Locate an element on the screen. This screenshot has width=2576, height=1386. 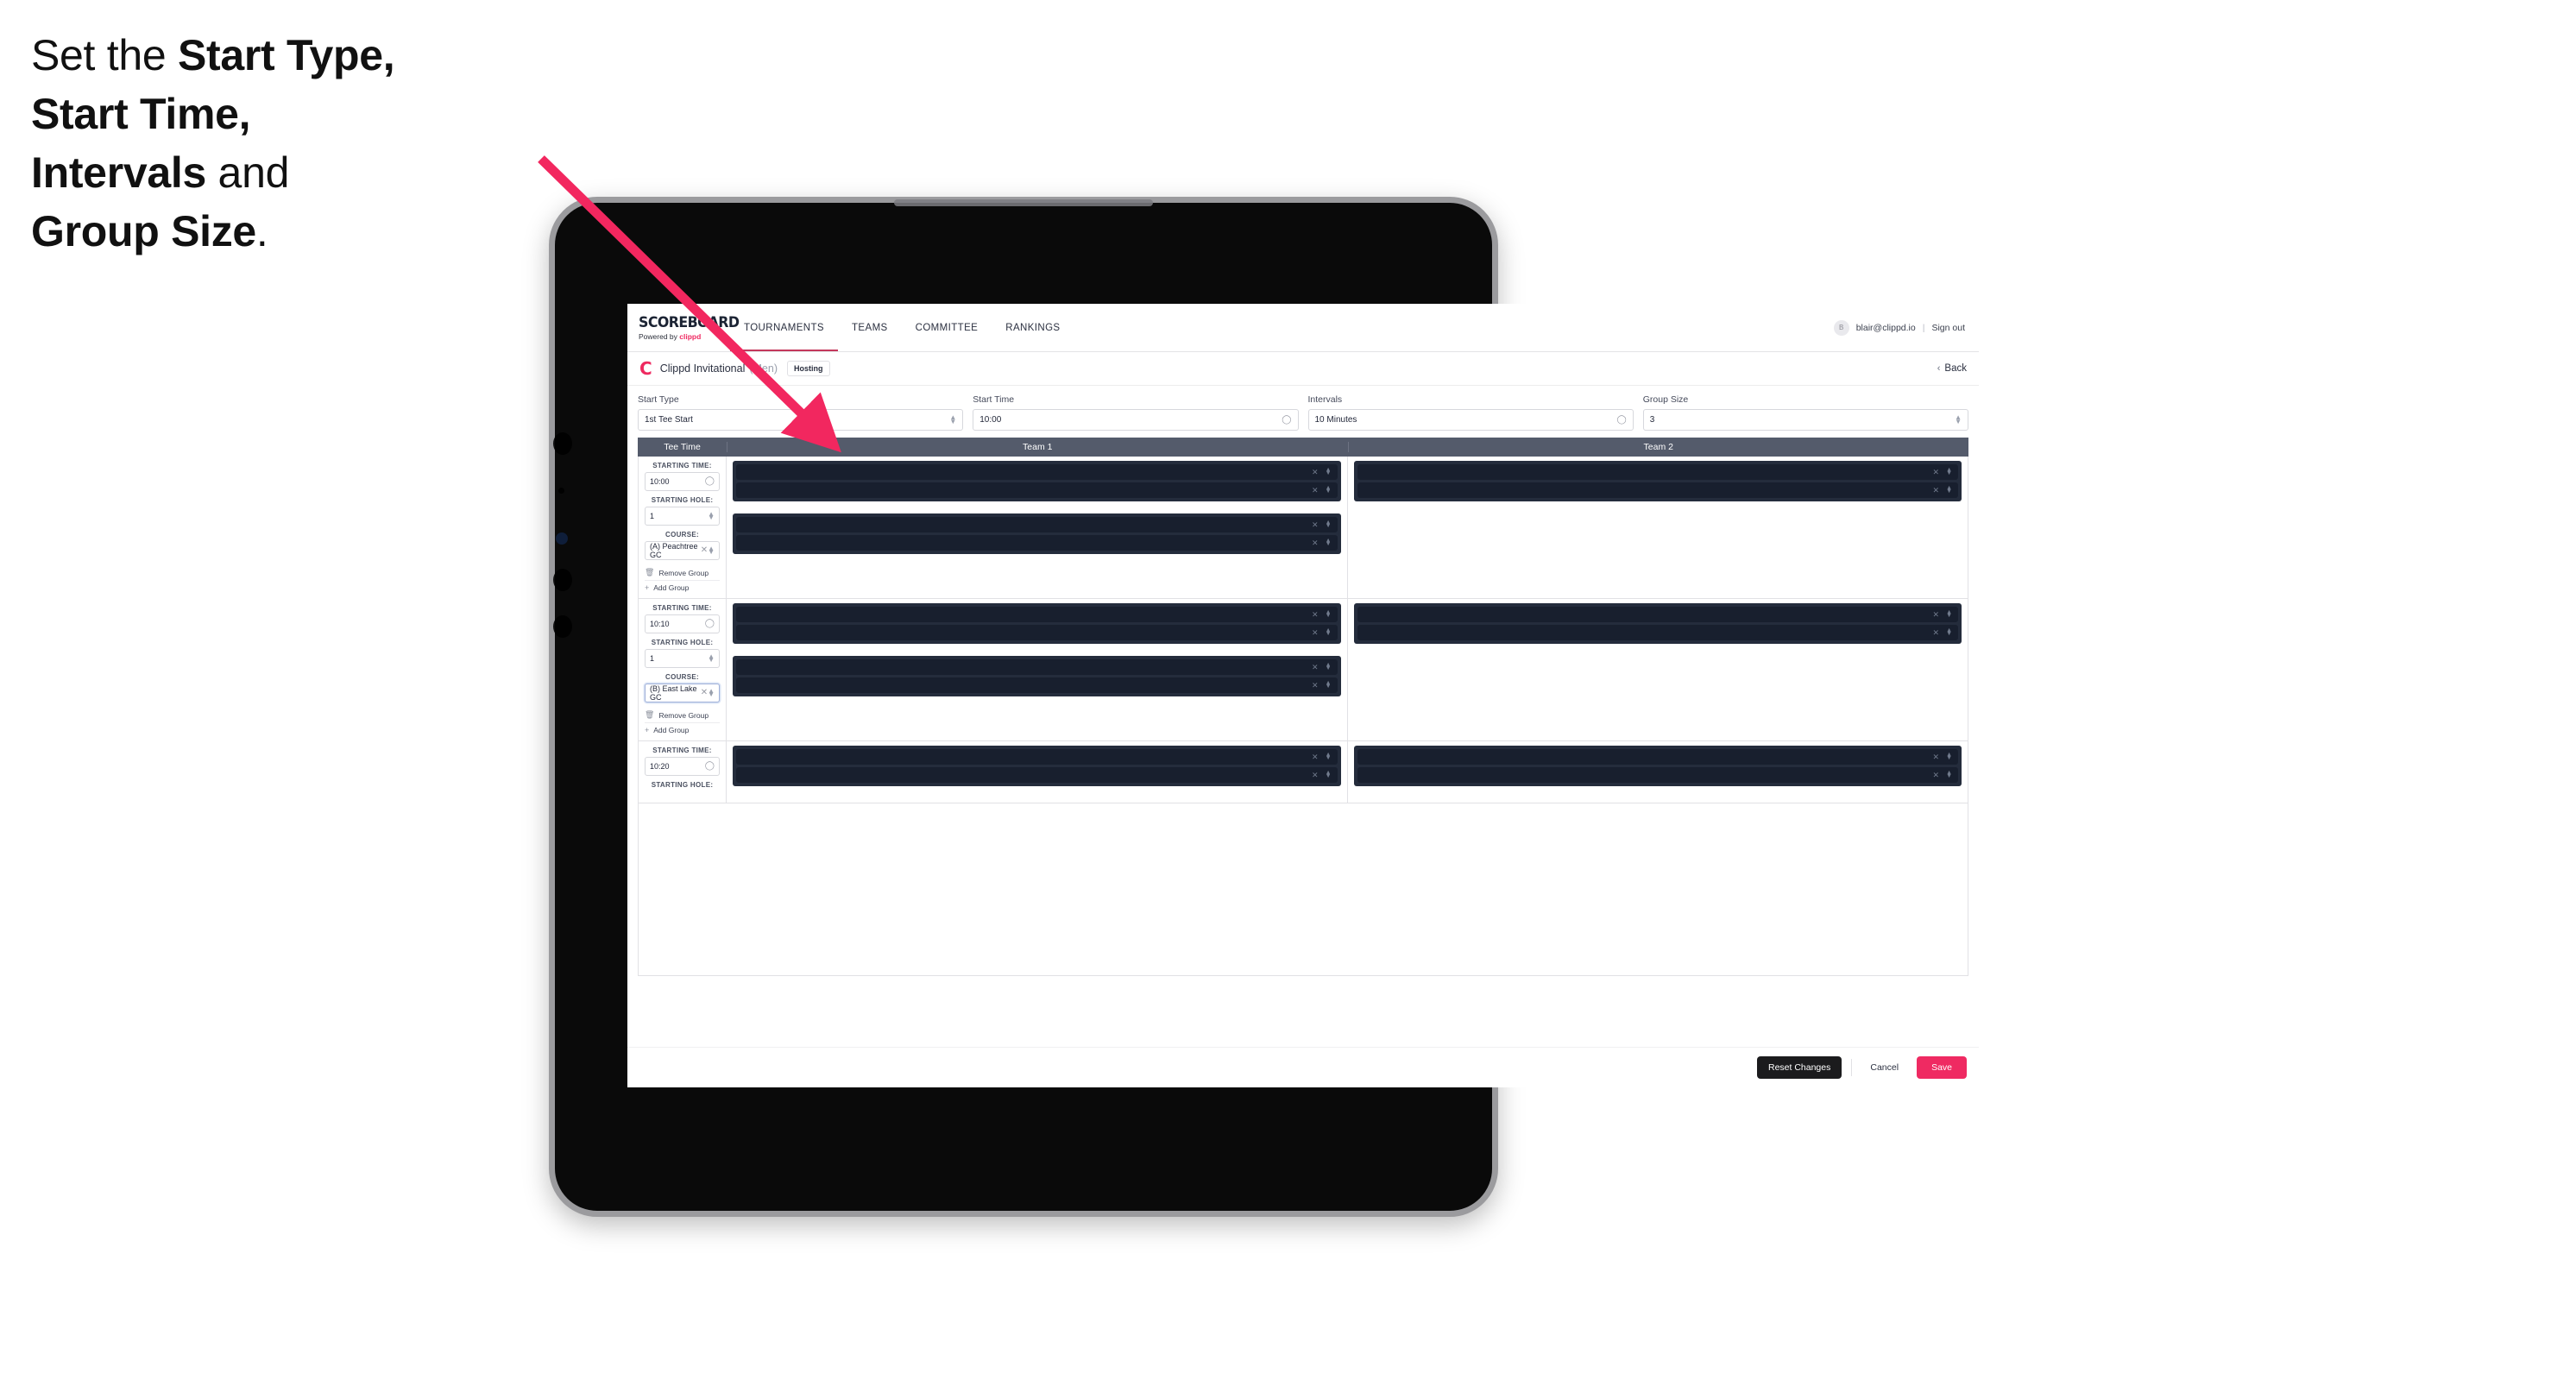
nav-tab-committee: COMMITTEE is located at coordinates (947, 328).